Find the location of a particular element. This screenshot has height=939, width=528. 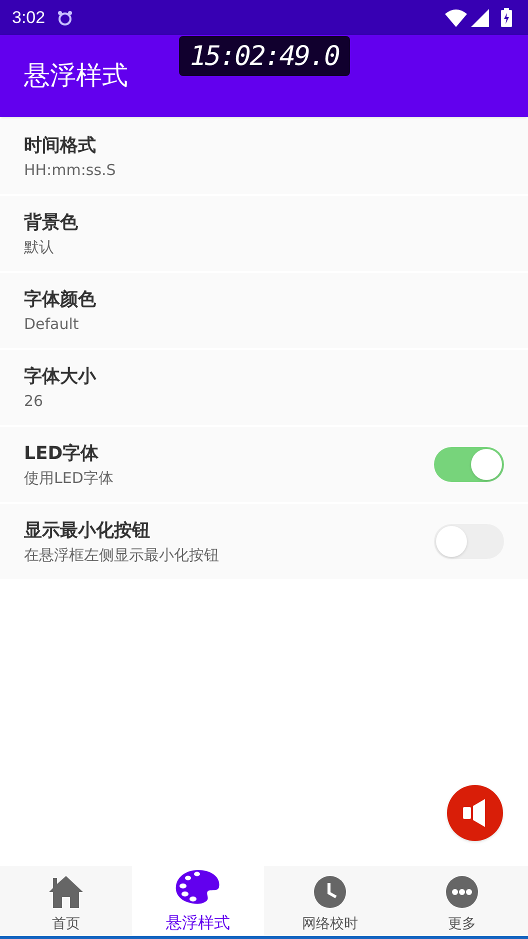

setting-summary: Default is located at coordinates (52, 324).